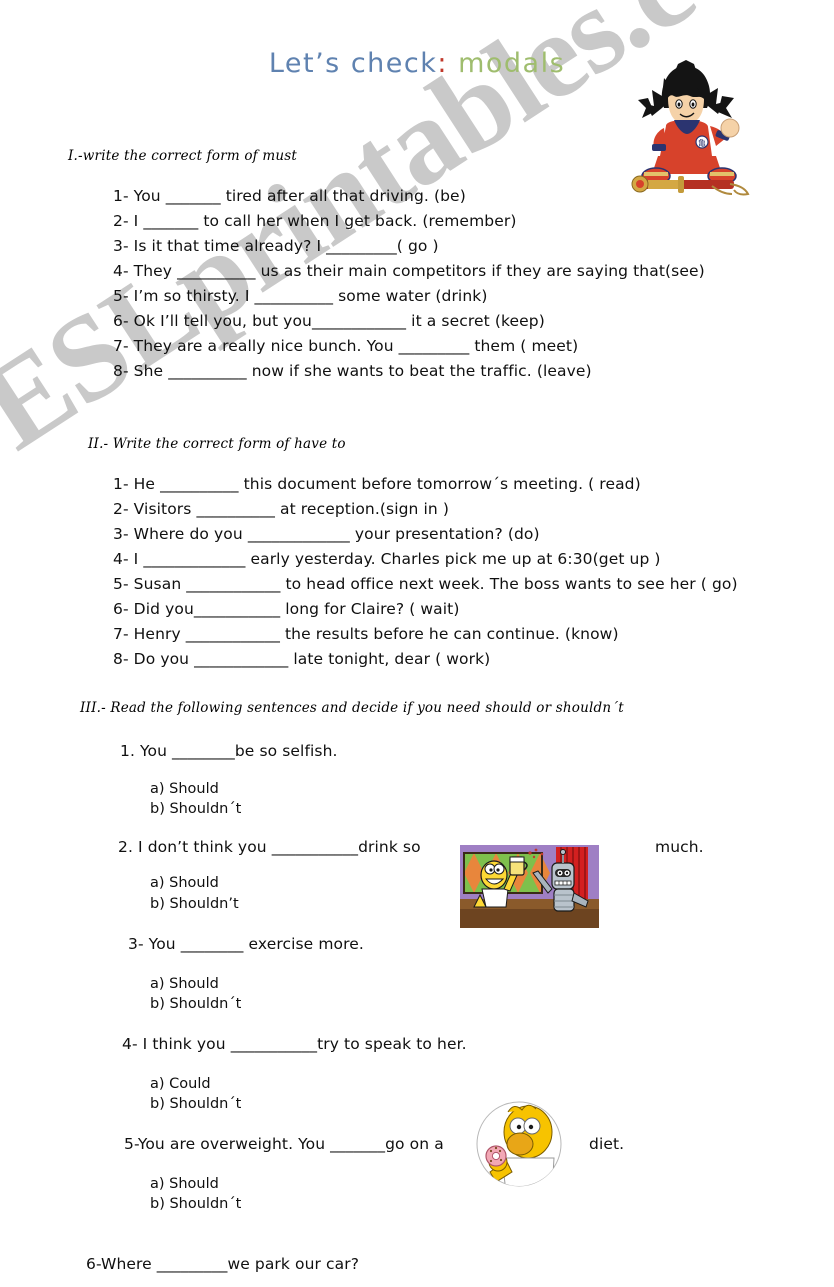 The width and height of the screenshot is (834, 1287). I want to click on section-3-question-1-option-b: b) Shouldn´t, so click(195, 809).